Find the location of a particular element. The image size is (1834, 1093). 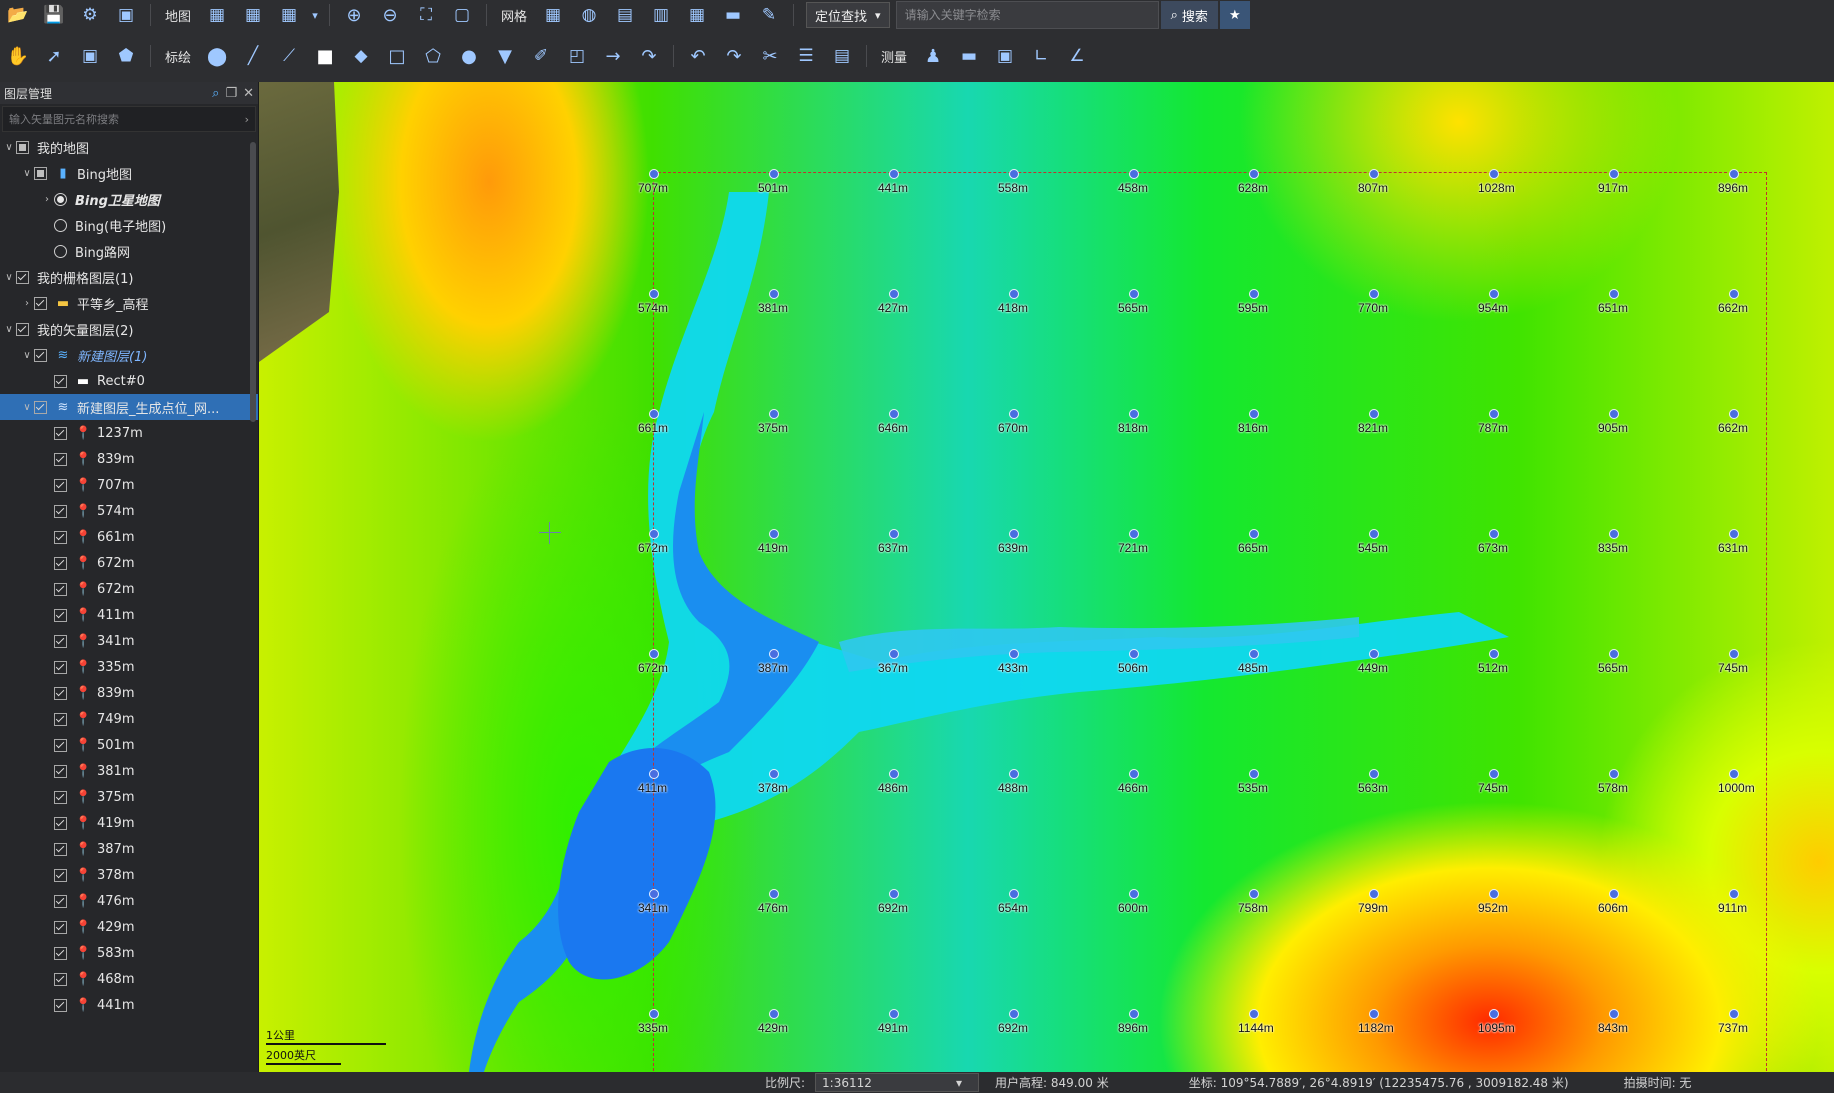

curve-arrow-icon: ↷ is located at coordinates (649, 56).